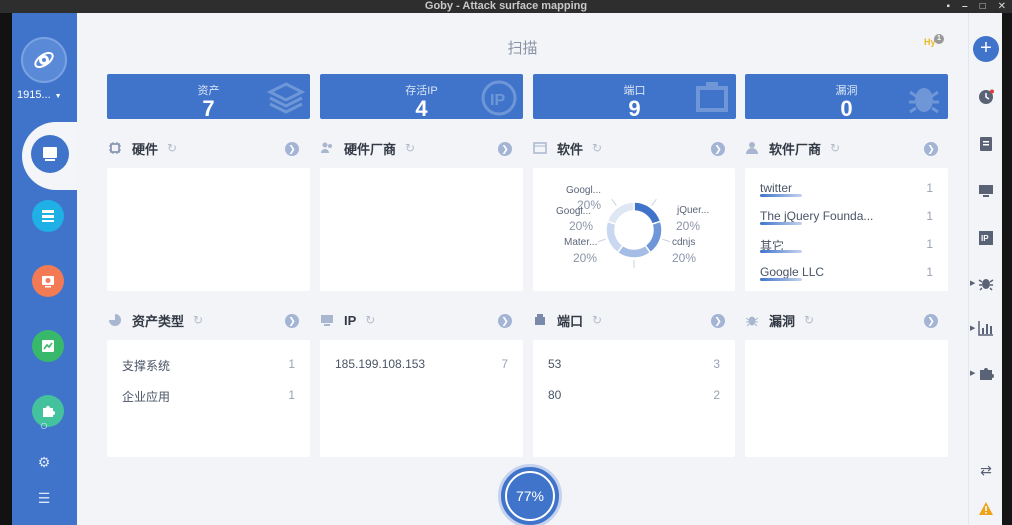 This screenshot has height=525, width=1012. What do you see at coordinates (146, 397) in the screenshot?
I see `item-label: 企业应用` at bounding box center [146, 397].